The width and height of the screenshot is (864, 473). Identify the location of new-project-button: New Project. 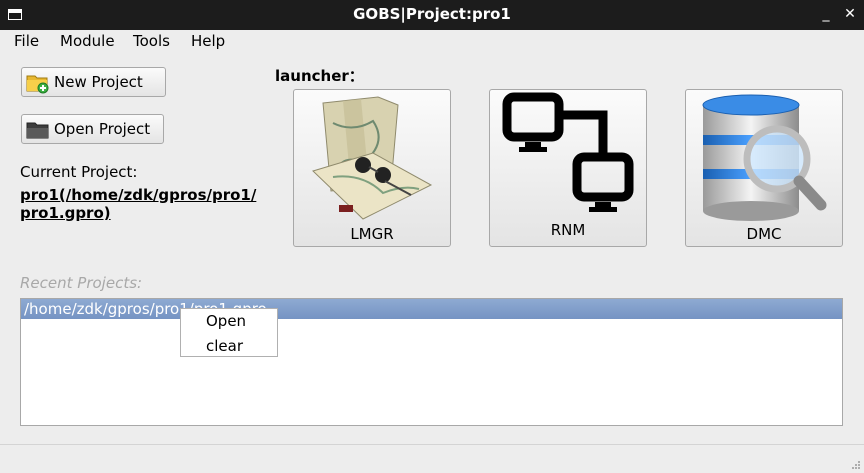
(93, 82).